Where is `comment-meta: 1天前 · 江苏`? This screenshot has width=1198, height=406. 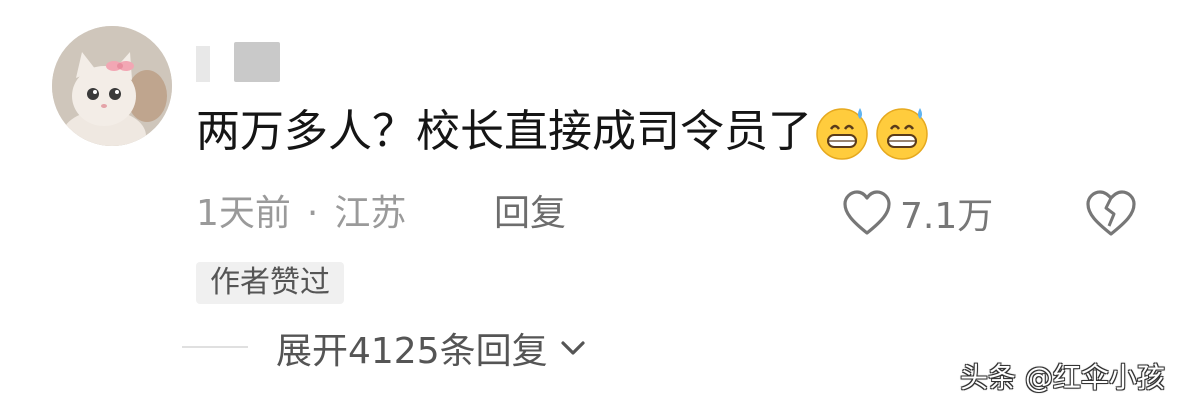 comment-meta: 1天前 · 江苏 is located at coordinates (301, 214).